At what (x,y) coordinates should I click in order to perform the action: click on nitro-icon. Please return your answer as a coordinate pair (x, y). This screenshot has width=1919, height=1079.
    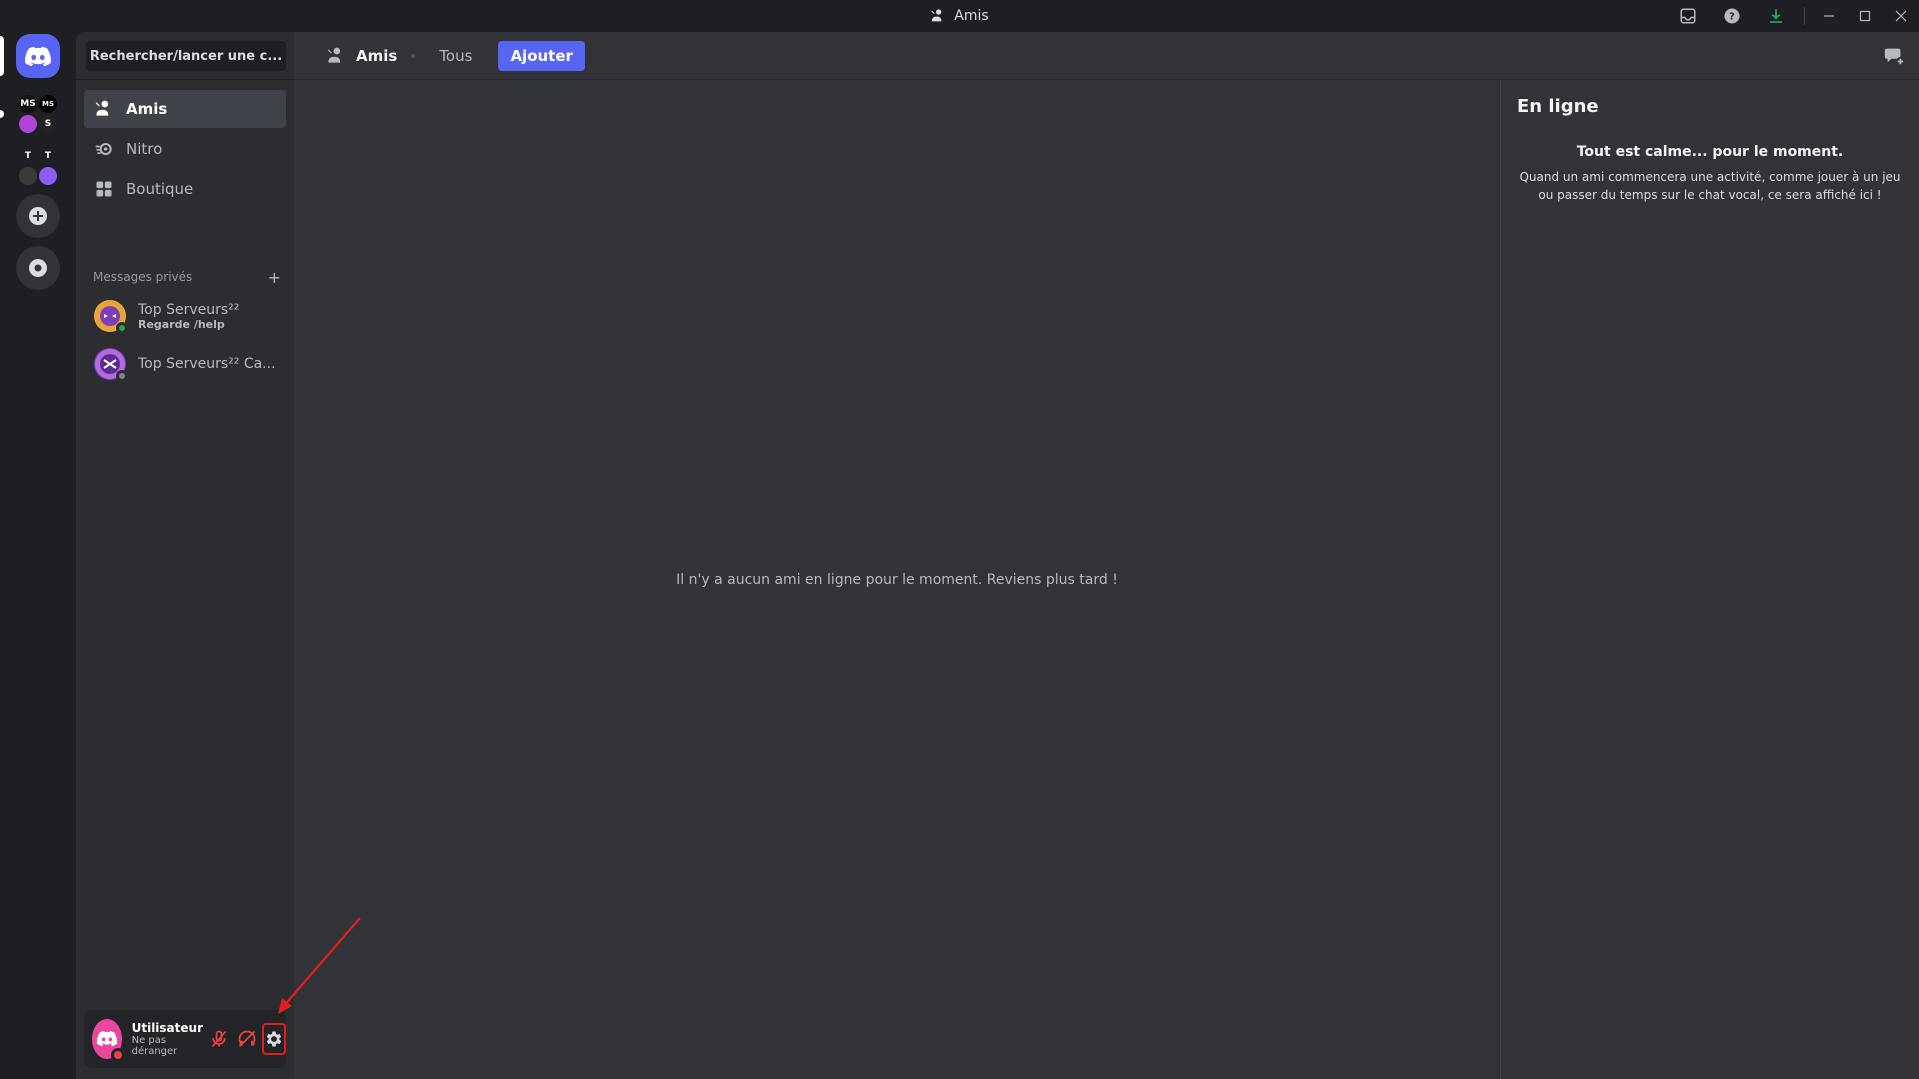
    Looking at the image, I should click on (103, 149).